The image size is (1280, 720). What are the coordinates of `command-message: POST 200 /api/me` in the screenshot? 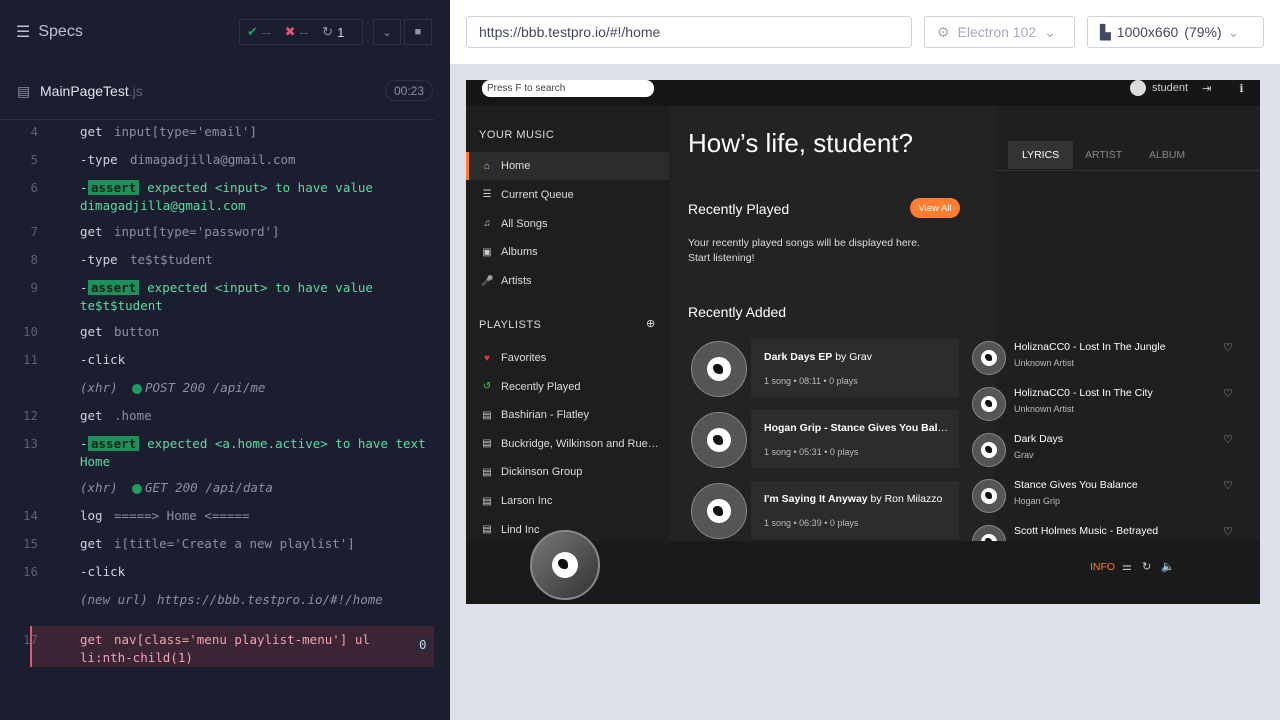 It's located at (198, 387).